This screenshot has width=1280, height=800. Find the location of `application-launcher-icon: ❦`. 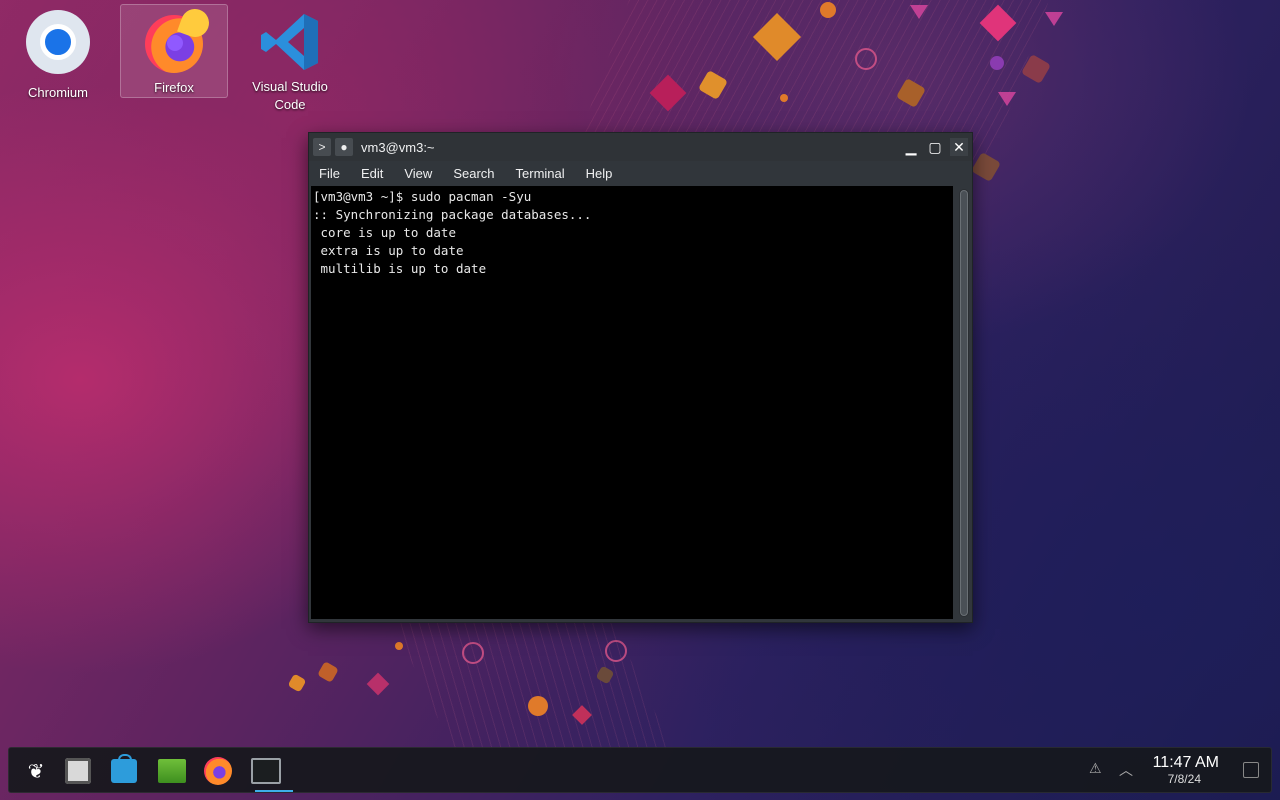

application-launcher-icon: ❦ is located at coordinates (36, 771).